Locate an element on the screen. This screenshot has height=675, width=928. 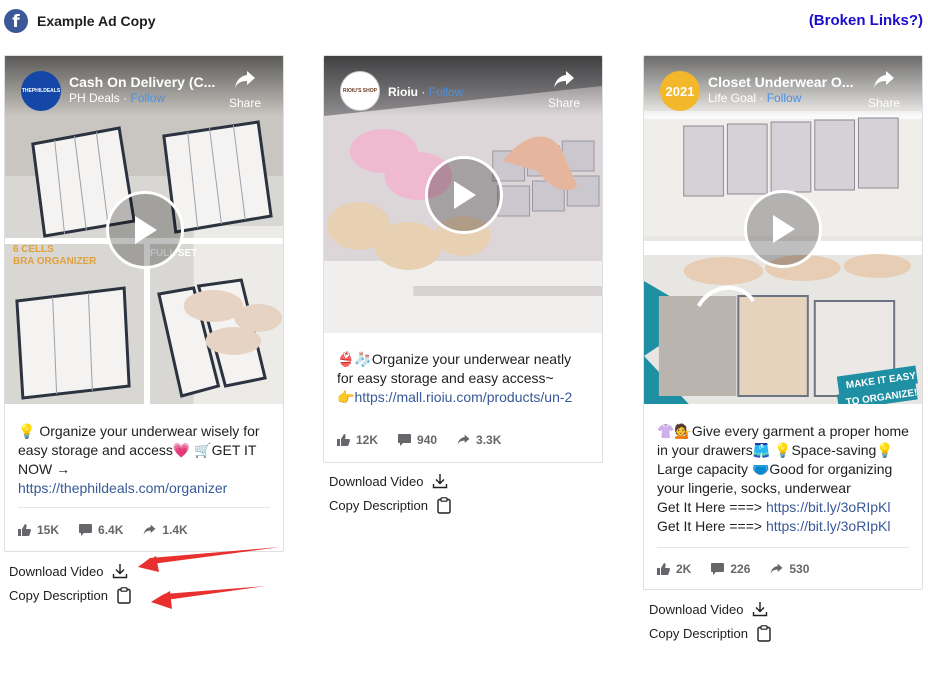
annotation-arrow-copy is located at coordinates (208, 597).